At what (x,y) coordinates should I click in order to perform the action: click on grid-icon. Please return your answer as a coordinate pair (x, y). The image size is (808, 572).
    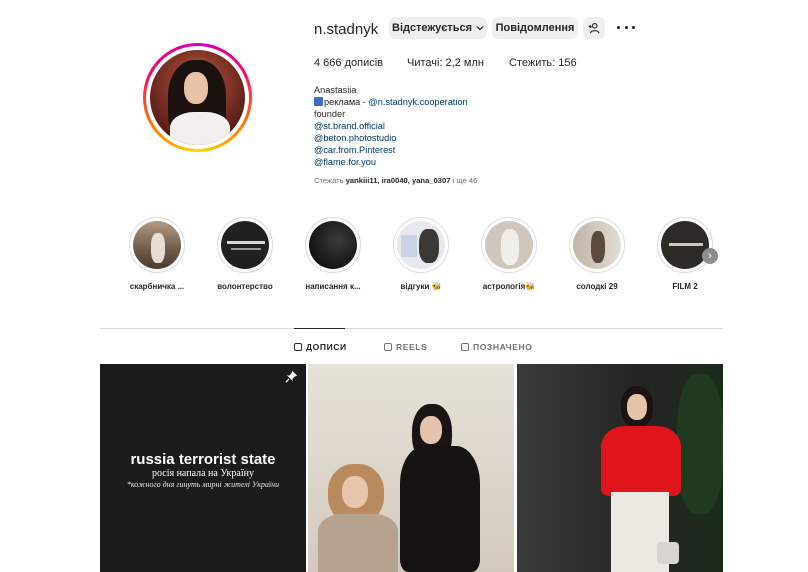
    Looking at the image, I should click on (298, 347).